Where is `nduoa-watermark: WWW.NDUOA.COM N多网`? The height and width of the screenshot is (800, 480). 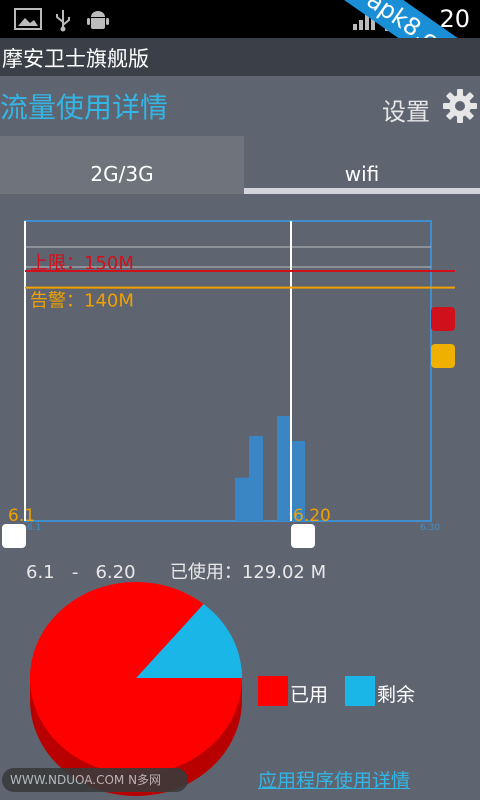 nduoa-watermark: WWW.NDUOA.COM N多网 is located at coordinates (95, 780).